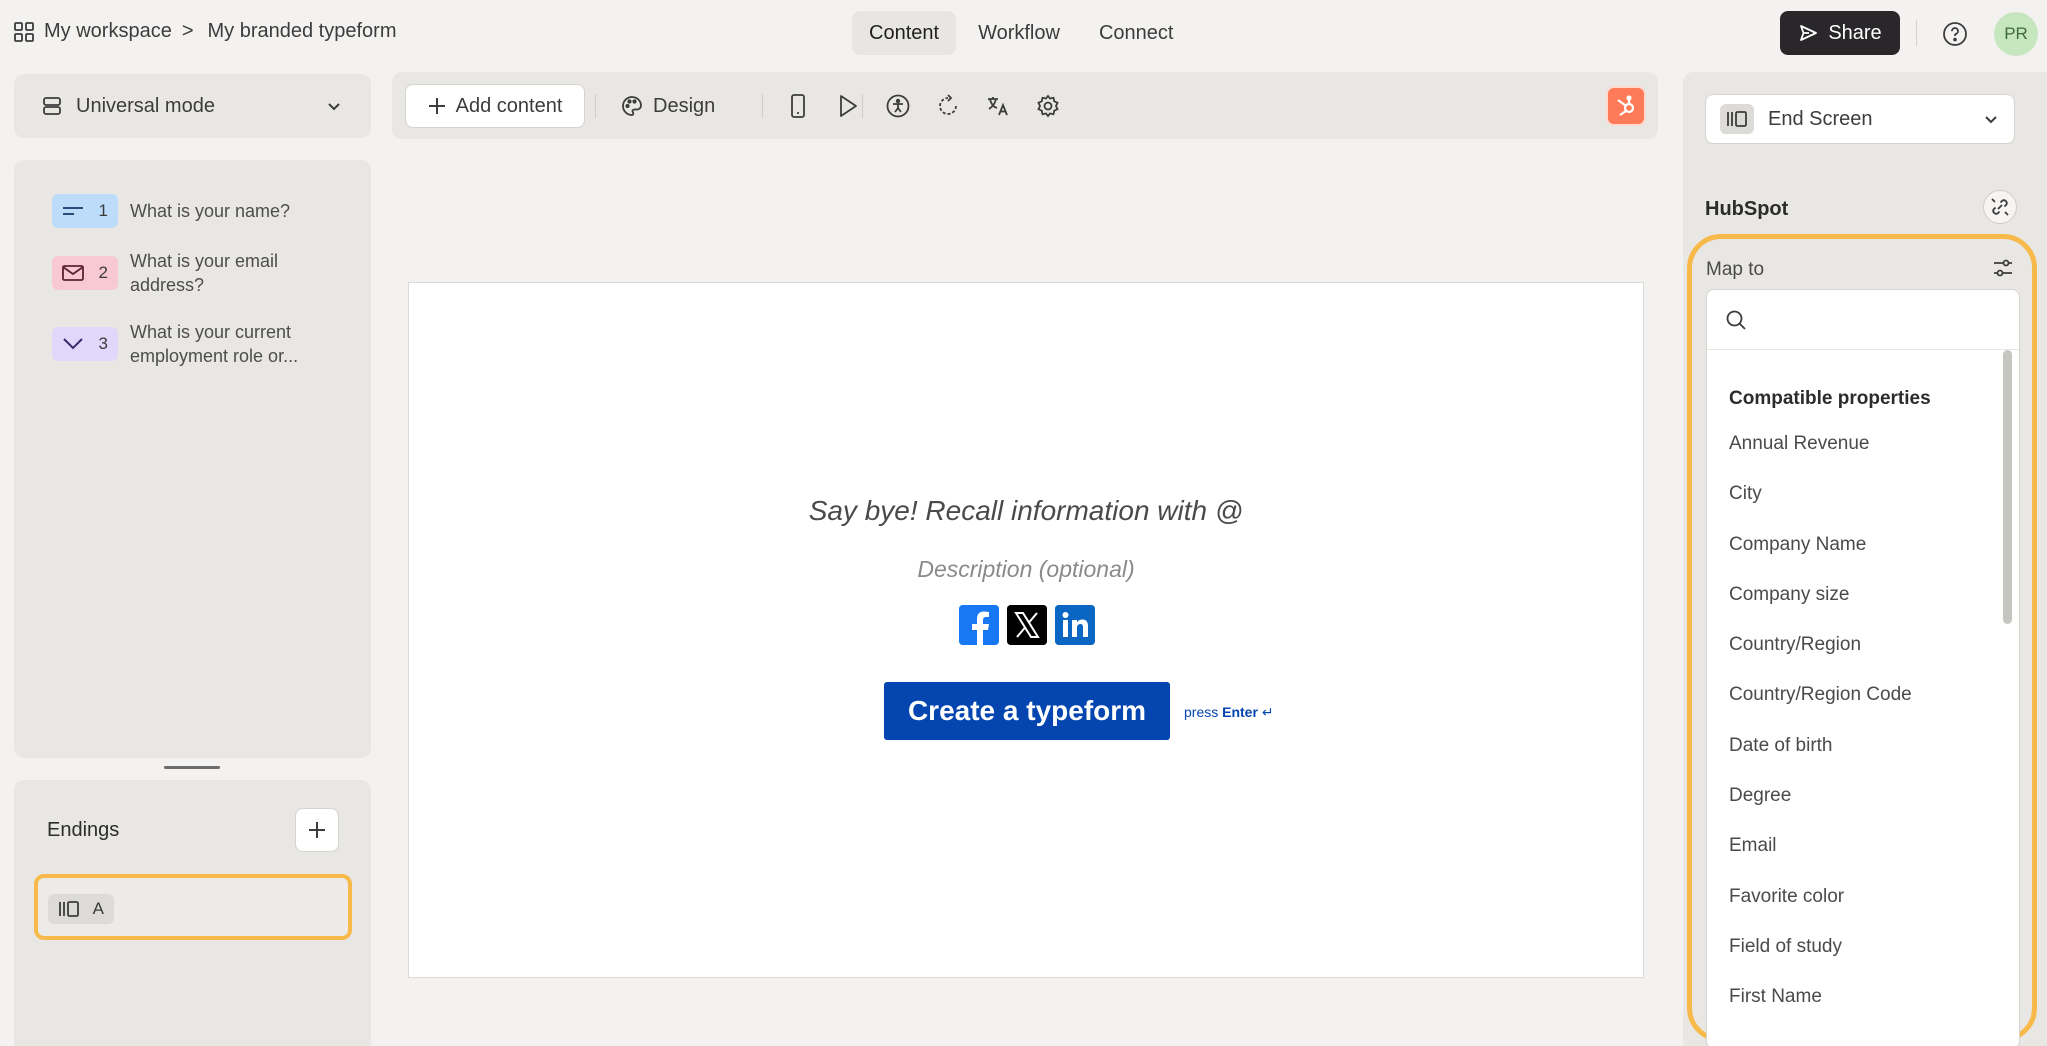 The width and height of the screenshot is (2047, 1046). What do you see at coordinates (1026, 569) in the screenshot?
I see `end-screen-description: Description (optional)` at bounding box center [1026, 569].